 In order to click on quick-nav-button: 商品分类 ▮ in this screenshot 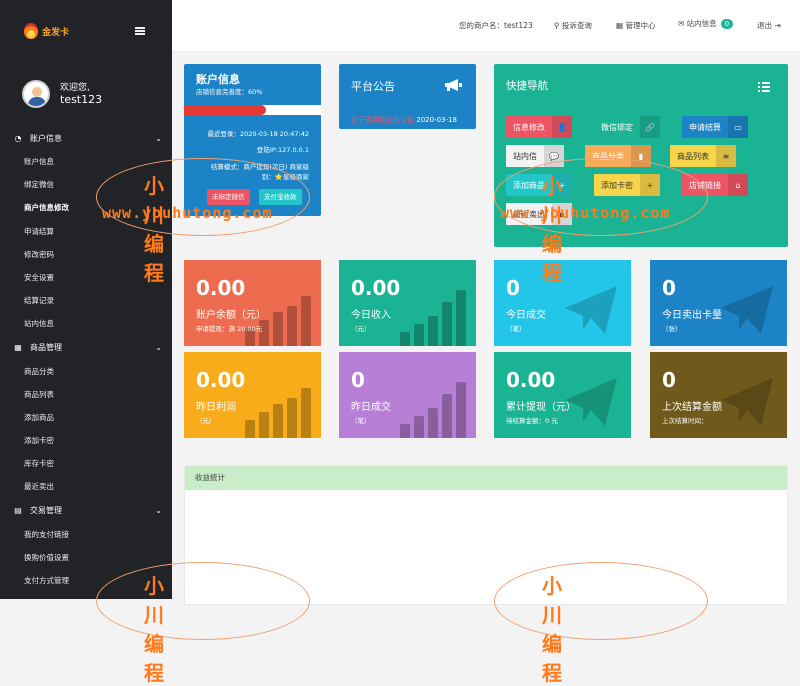, I will do `click(618, 156)`.